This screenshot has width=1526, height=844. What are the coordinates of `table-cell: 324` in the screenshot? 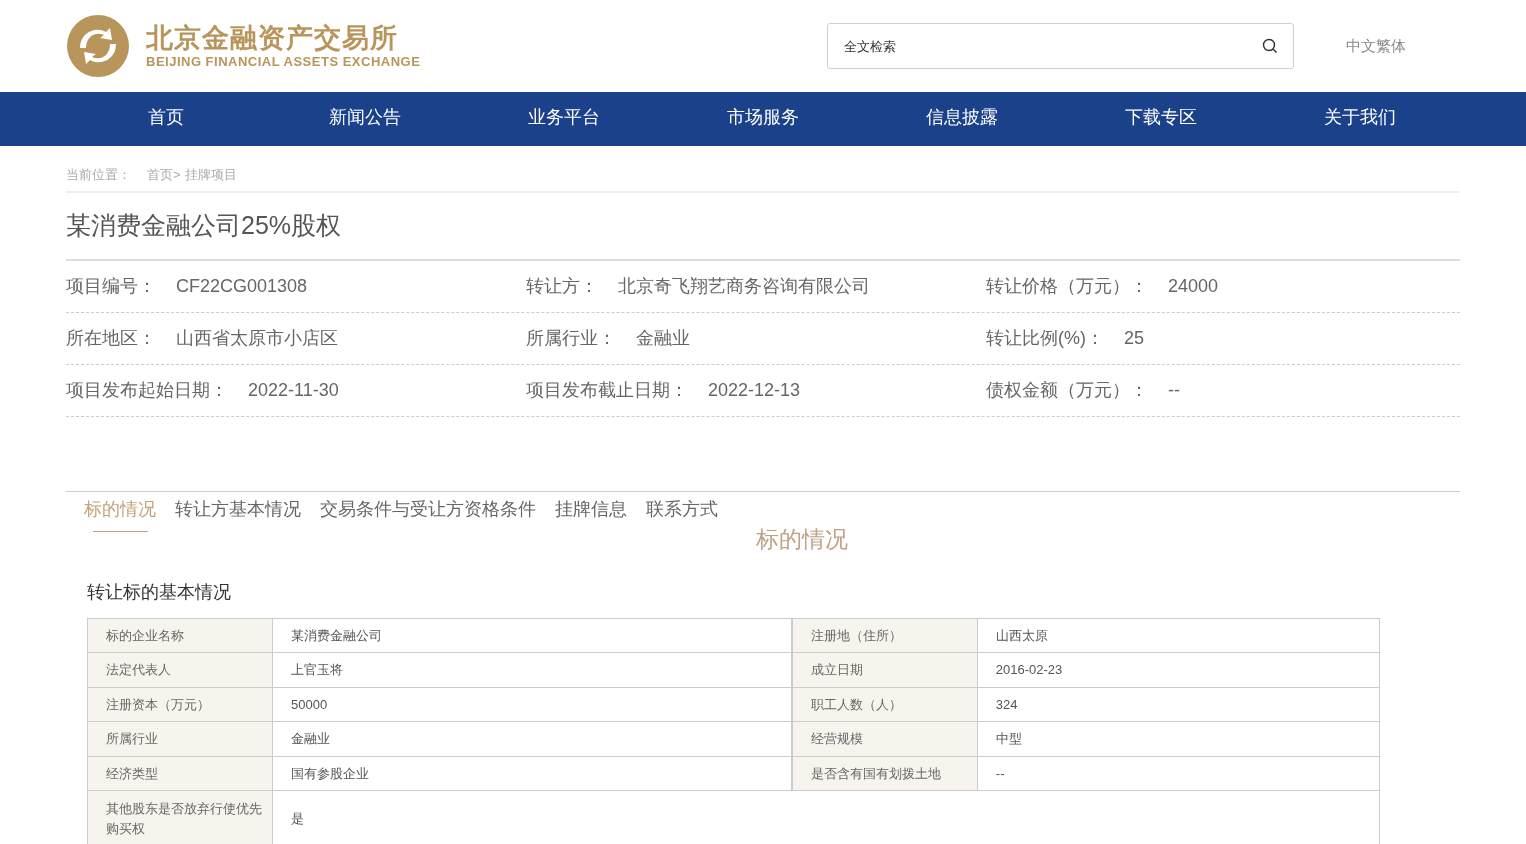 It's located at (1178, 704).